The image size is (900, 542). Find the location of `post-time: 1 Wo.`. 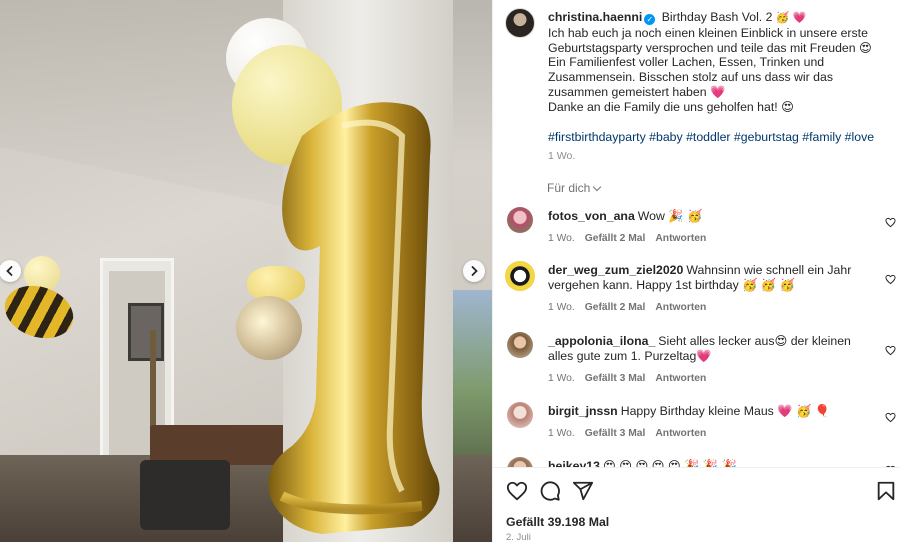

post-time: 1 Wo. is located at coordinates (562, 156).